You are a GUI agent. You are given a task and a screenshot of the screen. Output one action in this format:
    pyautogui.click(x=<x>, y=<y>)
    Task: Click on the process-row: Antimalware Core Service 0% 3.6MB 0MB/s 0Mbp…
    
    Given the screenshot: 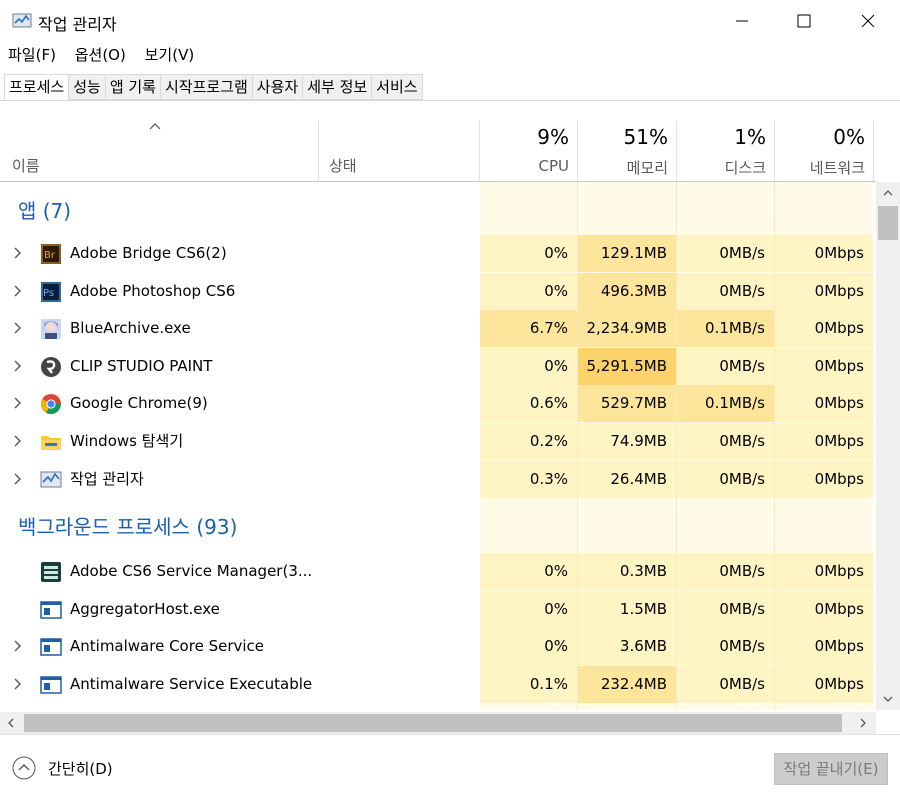 What is the action you would take?
    pyautogui.click(x=438, y=647)
    